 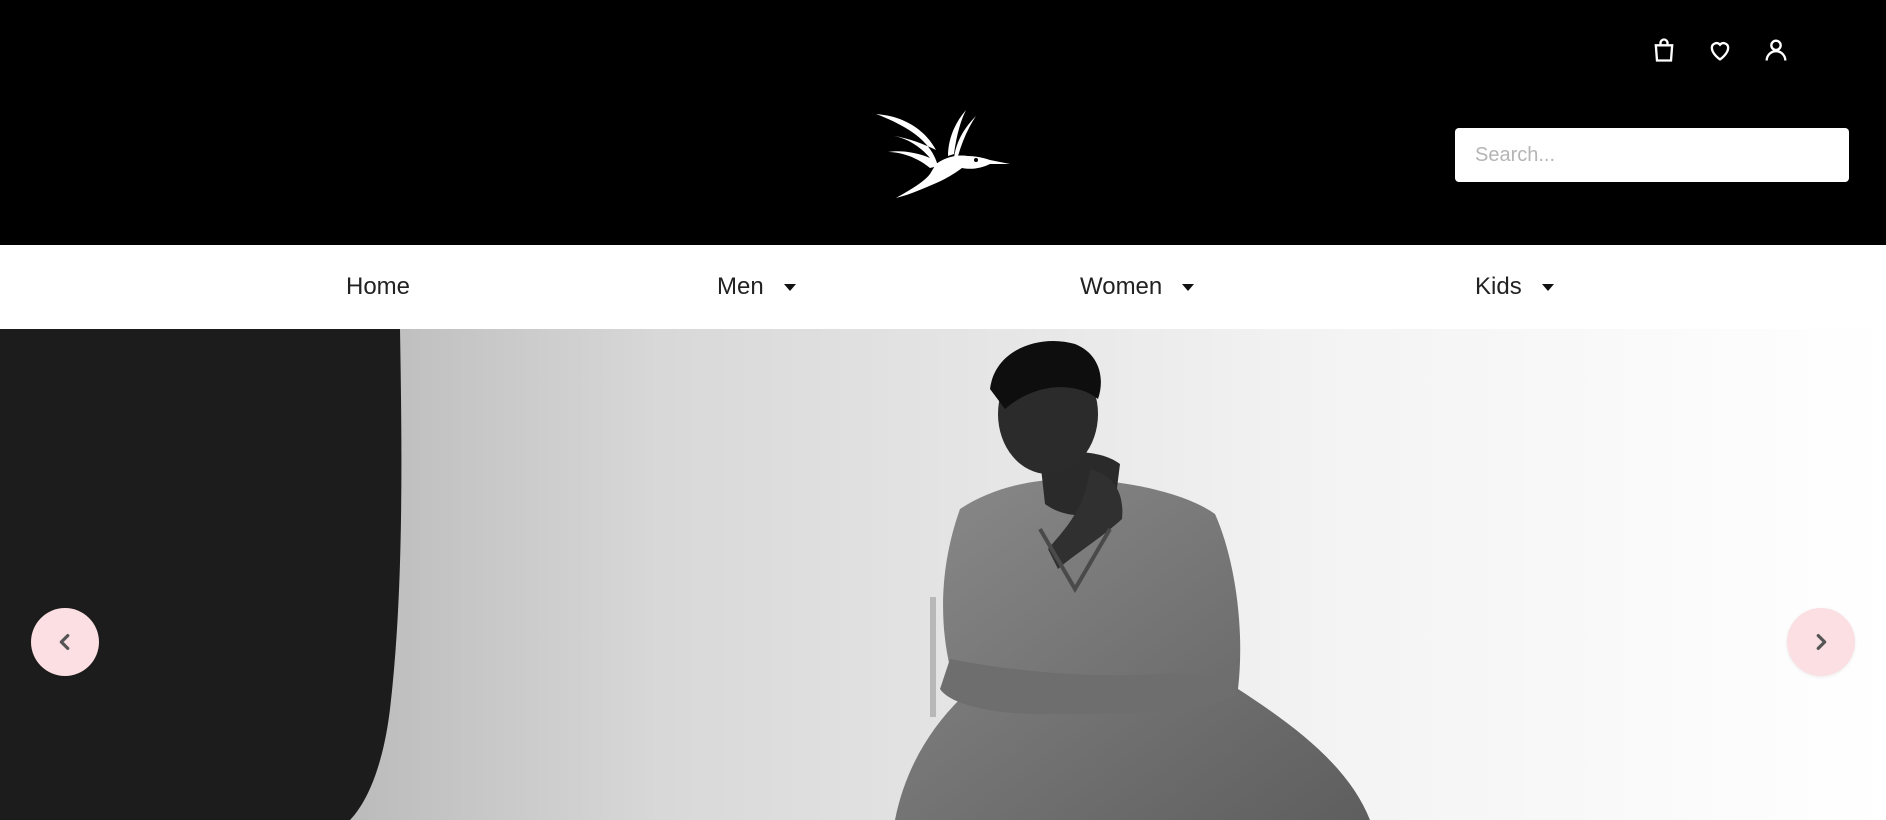 I want to click on nav-item-kids: Kids, so click(x=1514, y=287).